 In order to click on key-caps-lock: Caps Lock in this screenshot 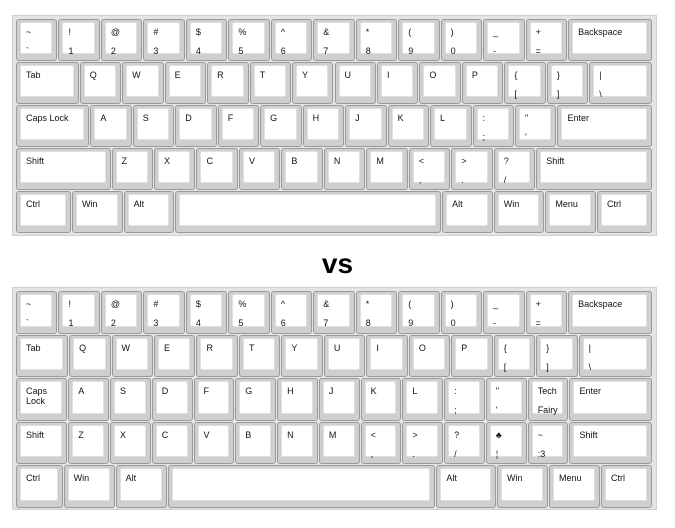, I will do `click(42, 399)`.